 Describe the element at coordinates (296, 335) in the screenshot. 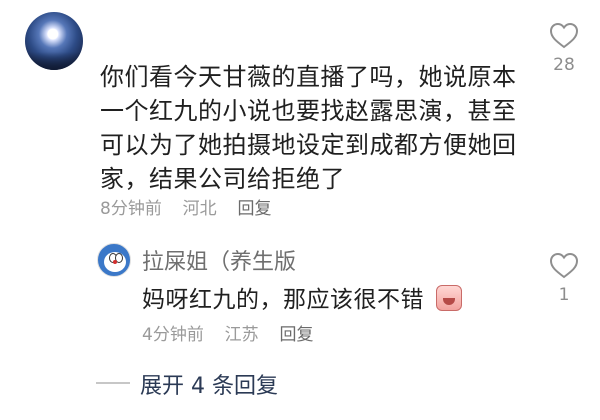

I see `reply-reply-link: 回复` at that location.